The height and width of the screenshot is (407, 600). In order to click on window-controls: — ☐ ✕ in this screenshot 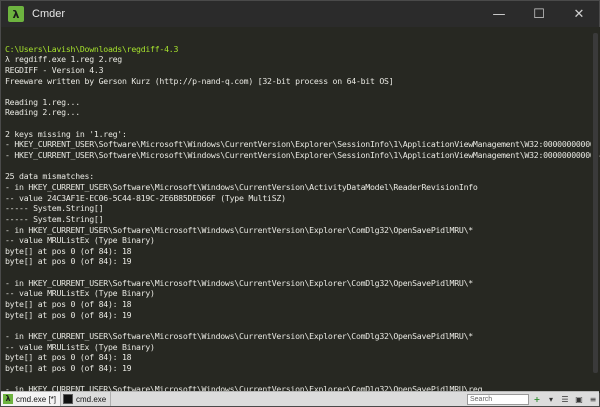, I will do `click(539, 14)`.